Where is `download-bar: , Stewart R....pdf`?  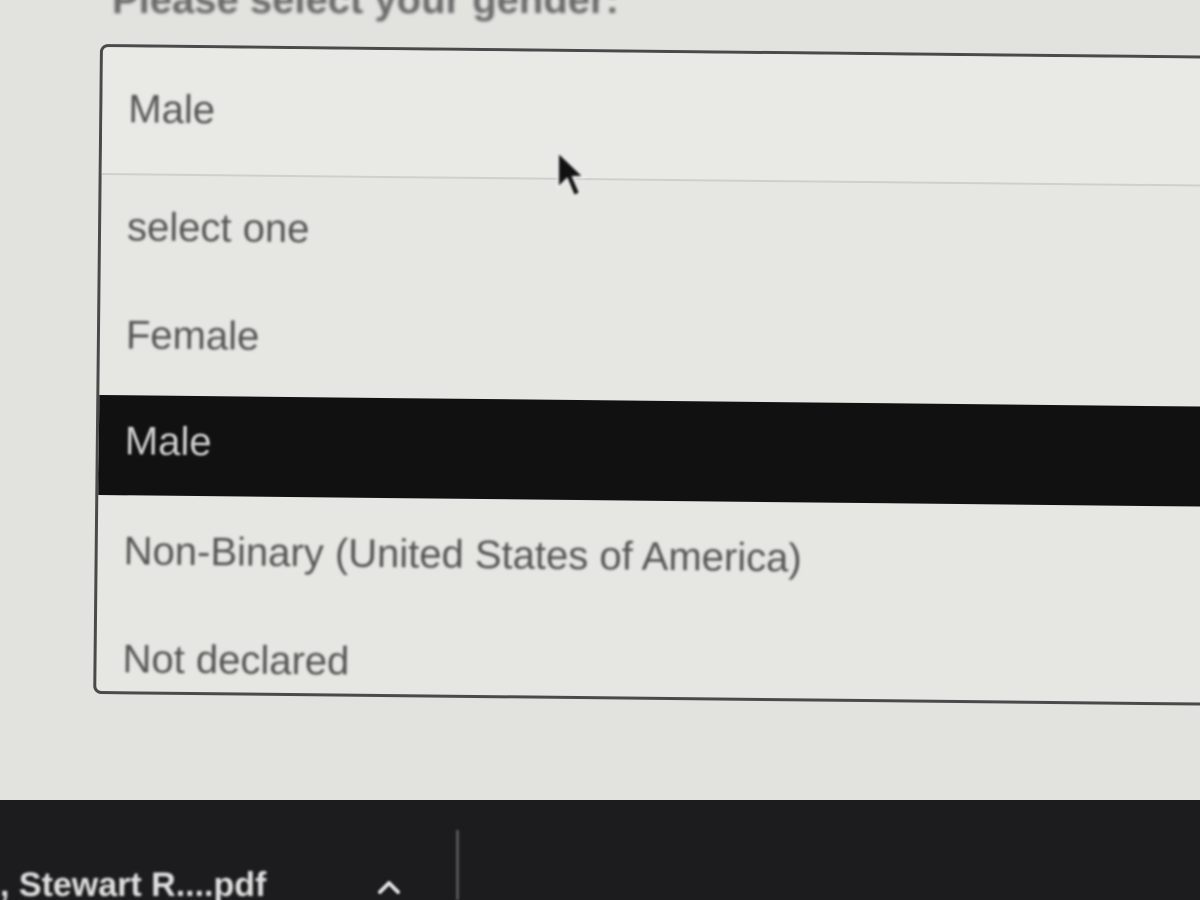
download-bar: , Stewart R....pdf is located at coordinates (600, 850).